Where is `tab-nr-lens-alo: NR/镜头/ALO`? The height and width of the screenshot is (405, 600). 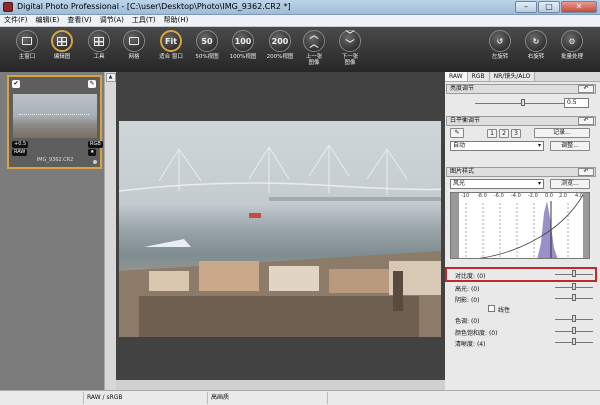
tab-nr-lens-alo: NR/镜头/ALO is located at coordinates (512, 76).